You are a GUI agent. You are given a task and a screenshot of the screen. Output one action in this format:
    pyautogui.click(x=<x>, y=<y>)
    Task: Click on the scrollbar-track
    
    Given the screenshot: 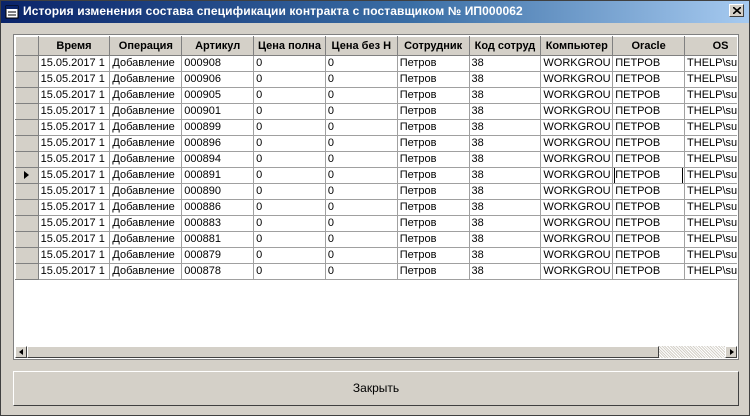 What is the action you would take?
    pyautogui.click(x=692, y=352)
    